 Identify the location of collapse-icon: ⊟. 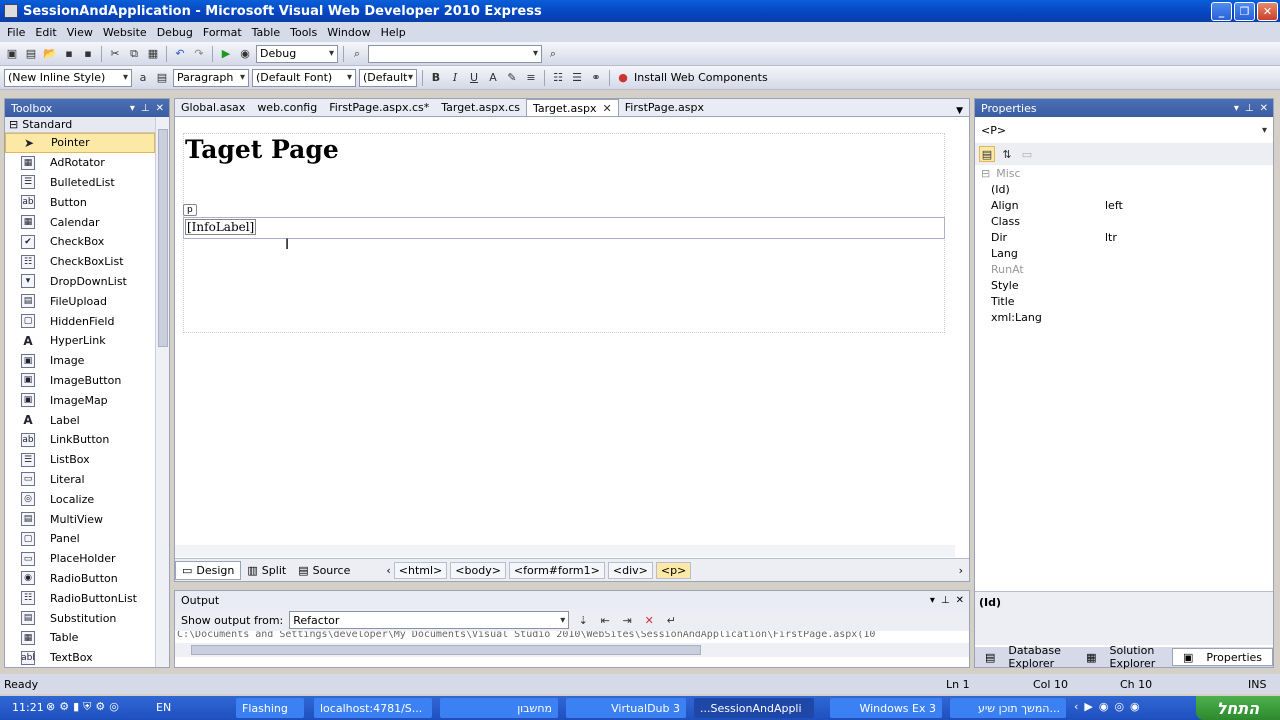
(13, 124).